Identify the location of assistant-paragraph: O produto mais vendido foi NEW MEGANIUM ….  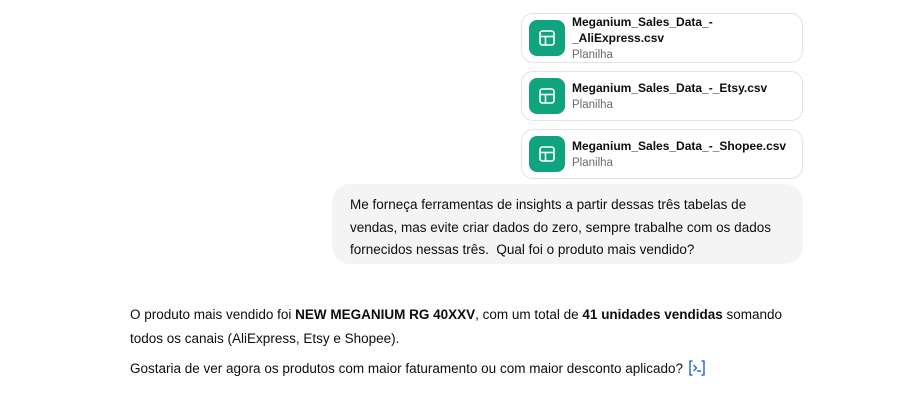
(470, 326).